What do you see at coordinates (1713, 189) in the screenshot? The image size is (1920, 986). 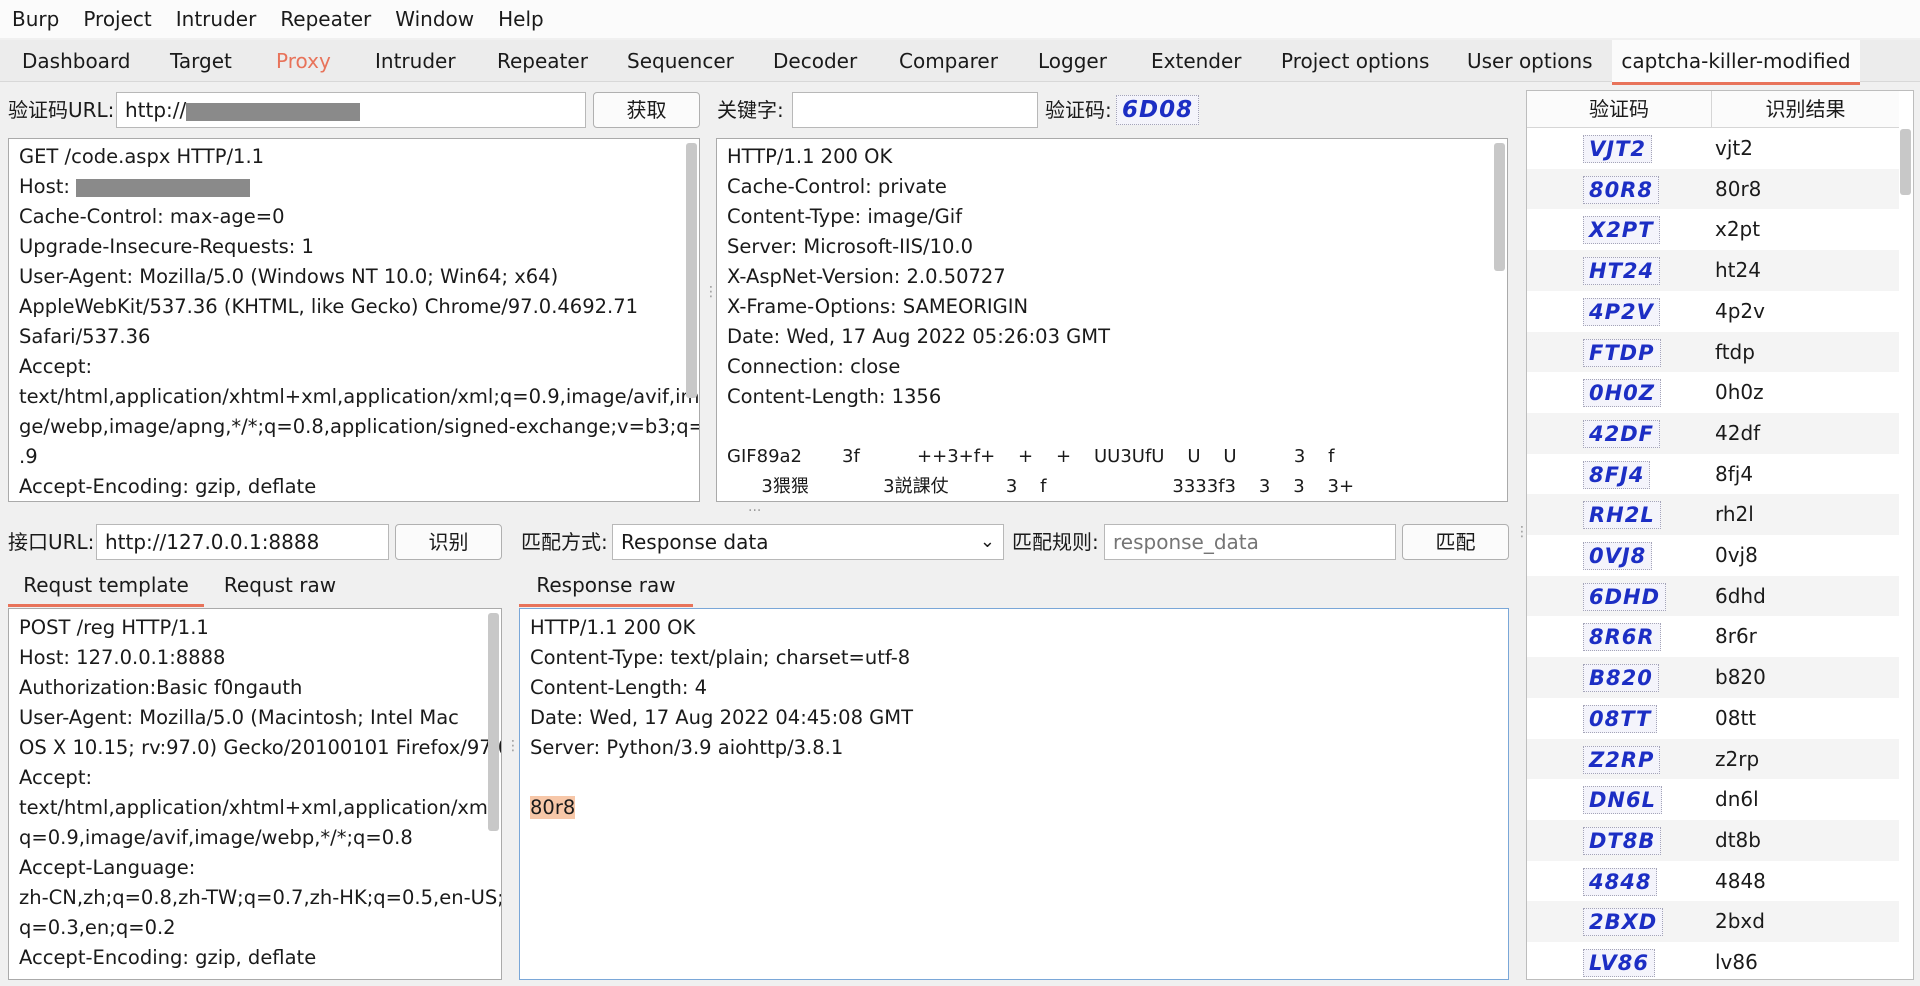 I see `table-row: 80R8 80r8` at bounding box center [1713, 189].